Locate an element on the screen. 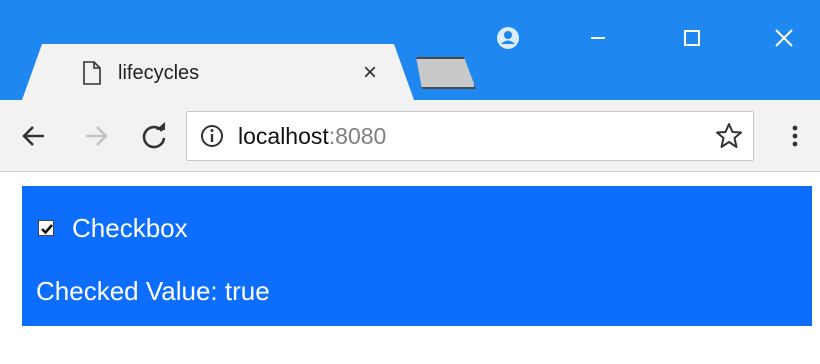  star-icon is located at coordinates (729, 136).